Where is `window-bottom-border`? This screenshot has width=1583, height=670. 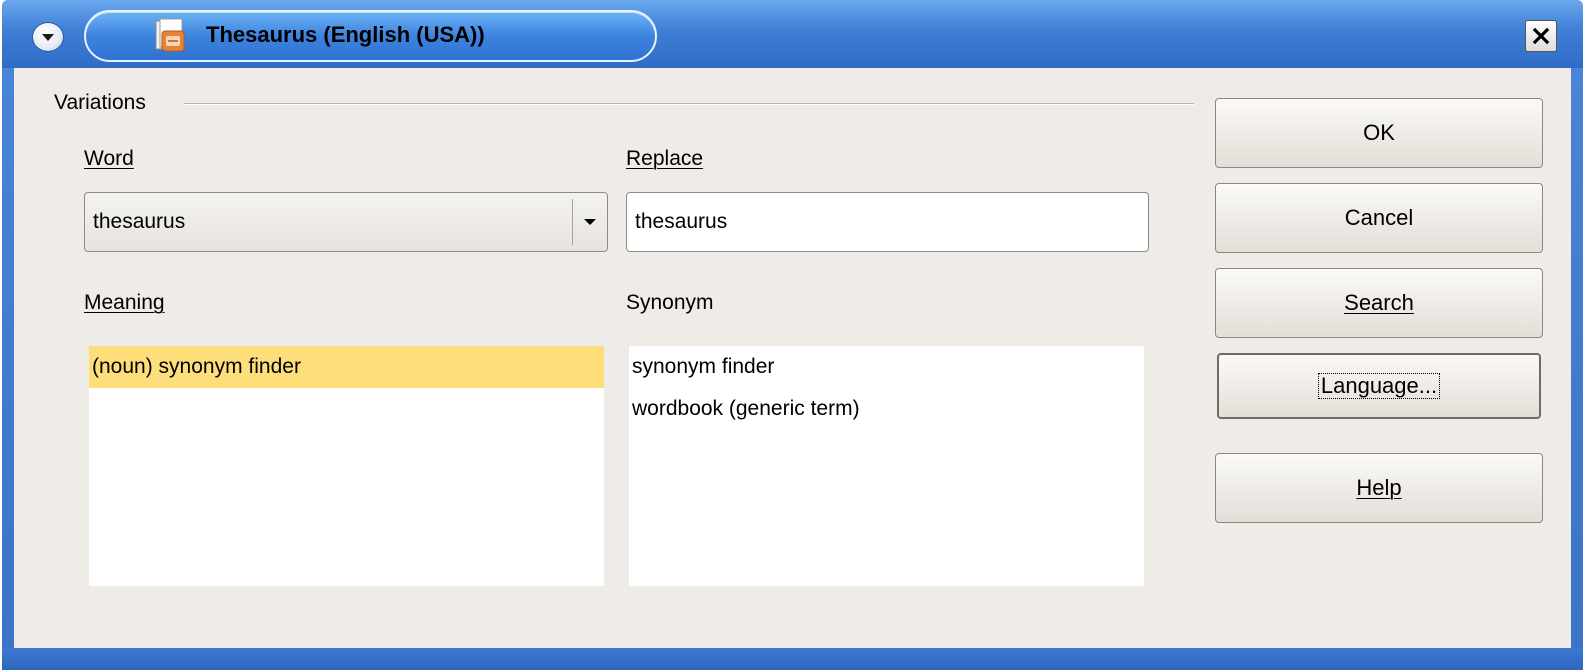 window-bottom-border is located at coordinates (792, 659).